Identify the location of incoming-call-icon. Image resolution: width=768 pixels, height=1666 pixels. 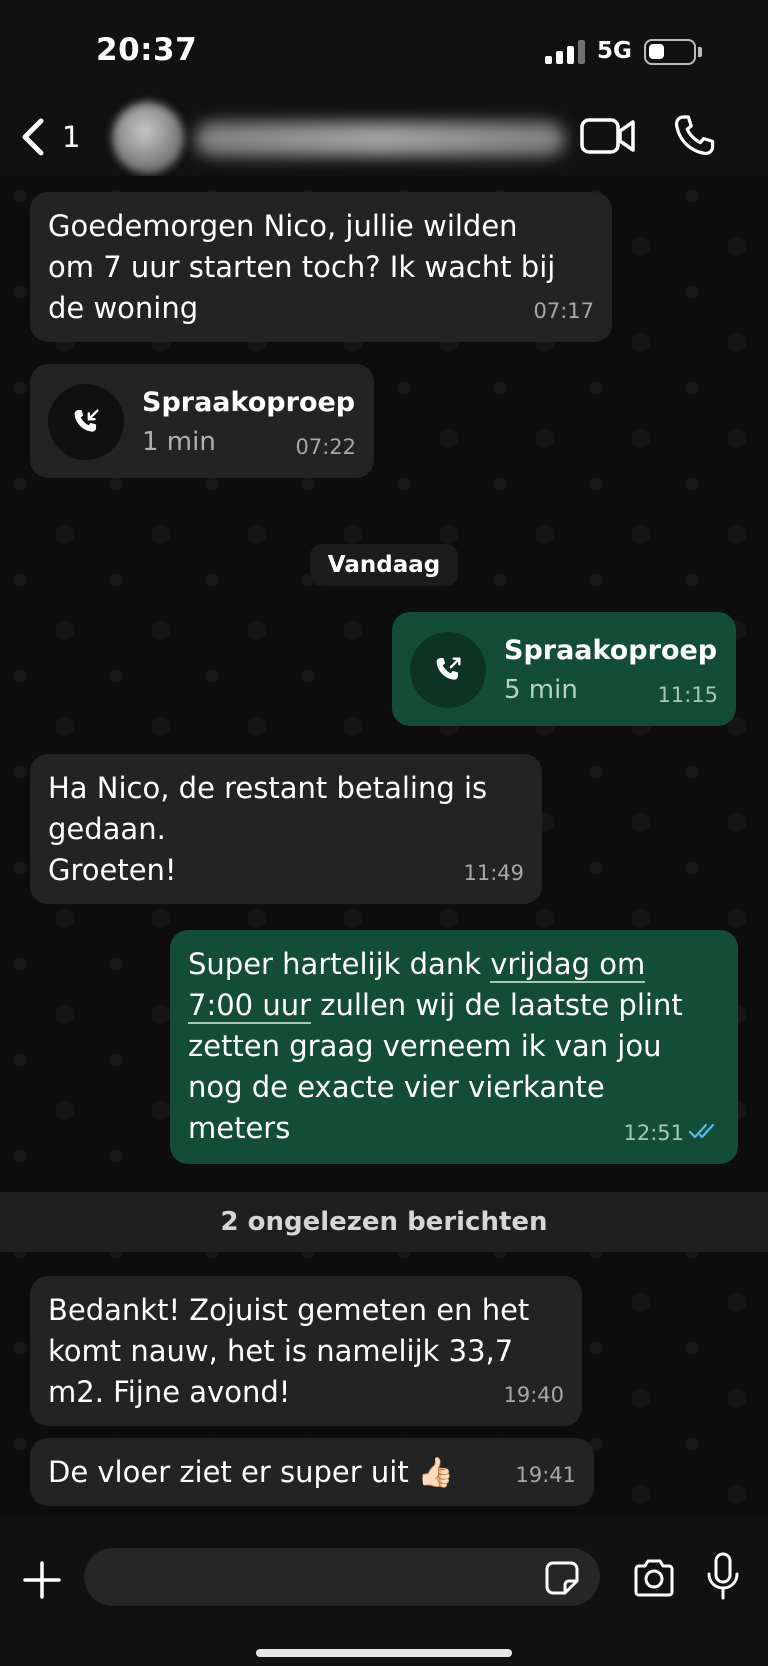
(86, 420).